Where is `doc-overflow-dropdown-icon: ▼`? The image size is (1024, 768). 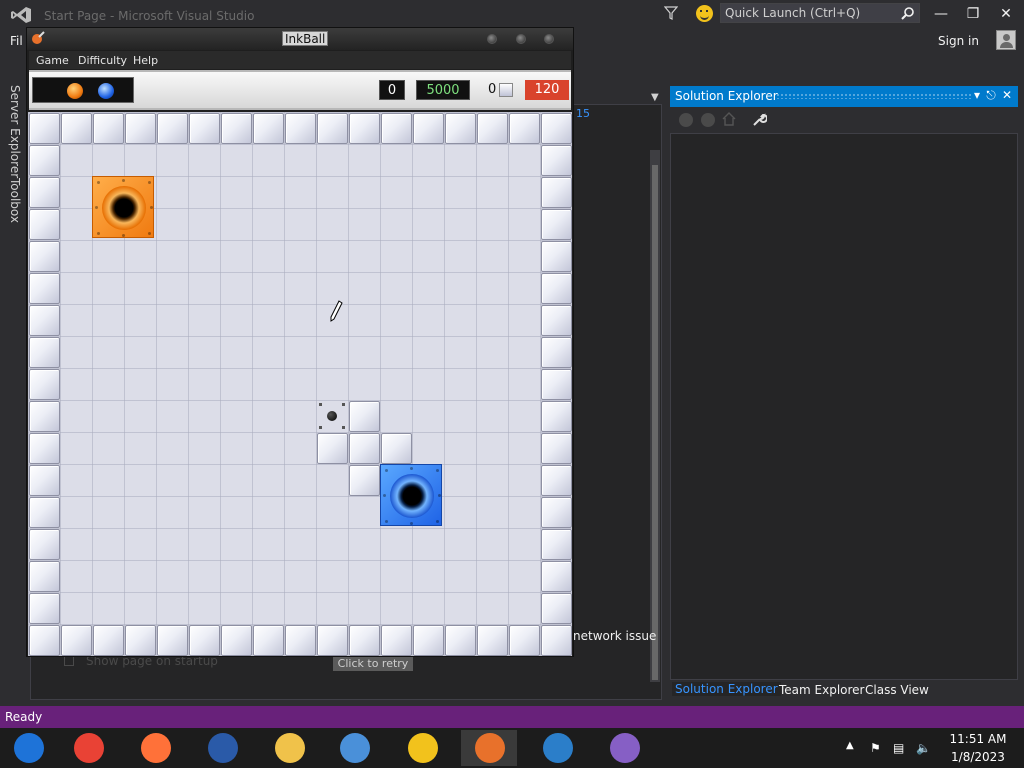
doc-overflow-dropdown-icon: ▼ is located at coordinates (655, 97).